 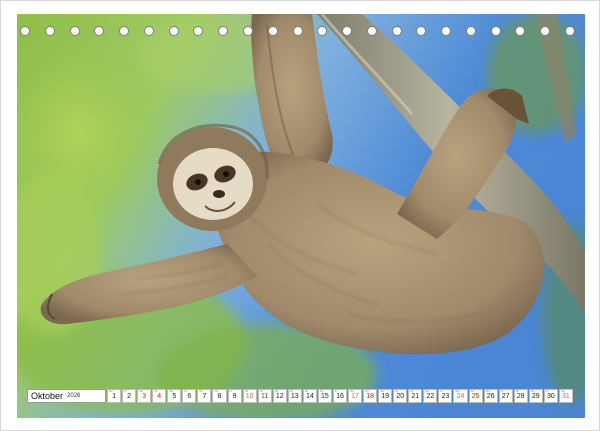 I want to click on day-number: 22, so click(x=430, y=396).